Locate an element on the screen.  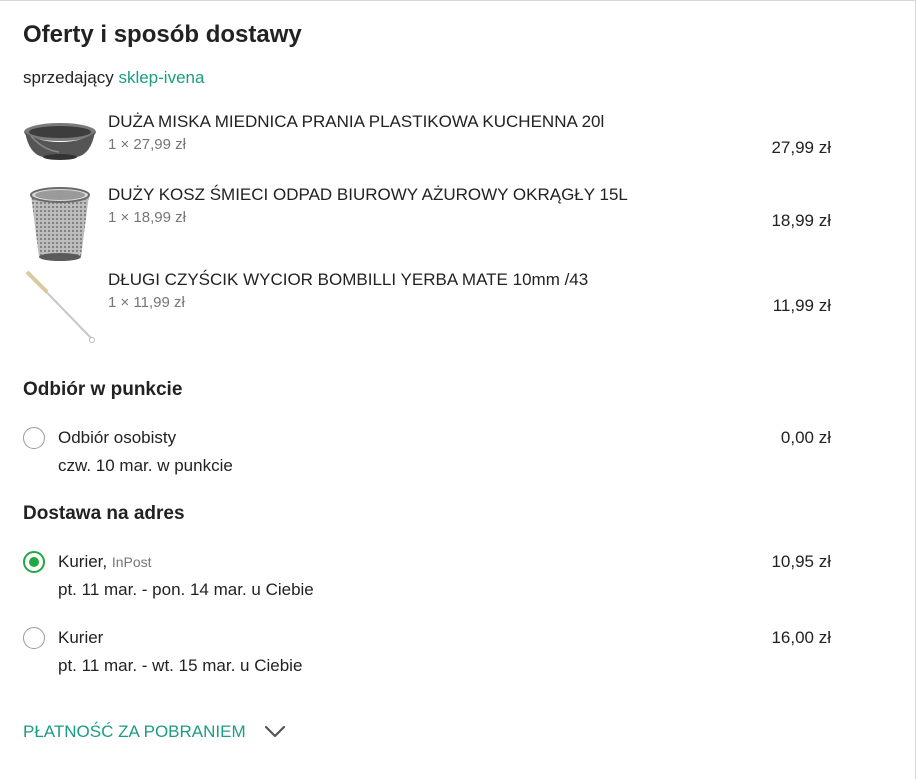
radio-button-selected is located at coordinates (34, 562).